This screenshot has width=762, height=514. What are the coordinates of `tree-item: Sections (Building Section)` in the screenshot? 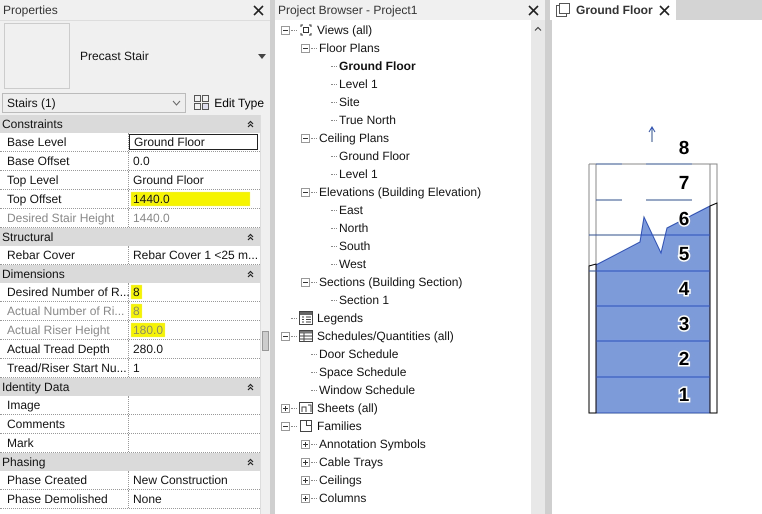 It's located at (390, 282).